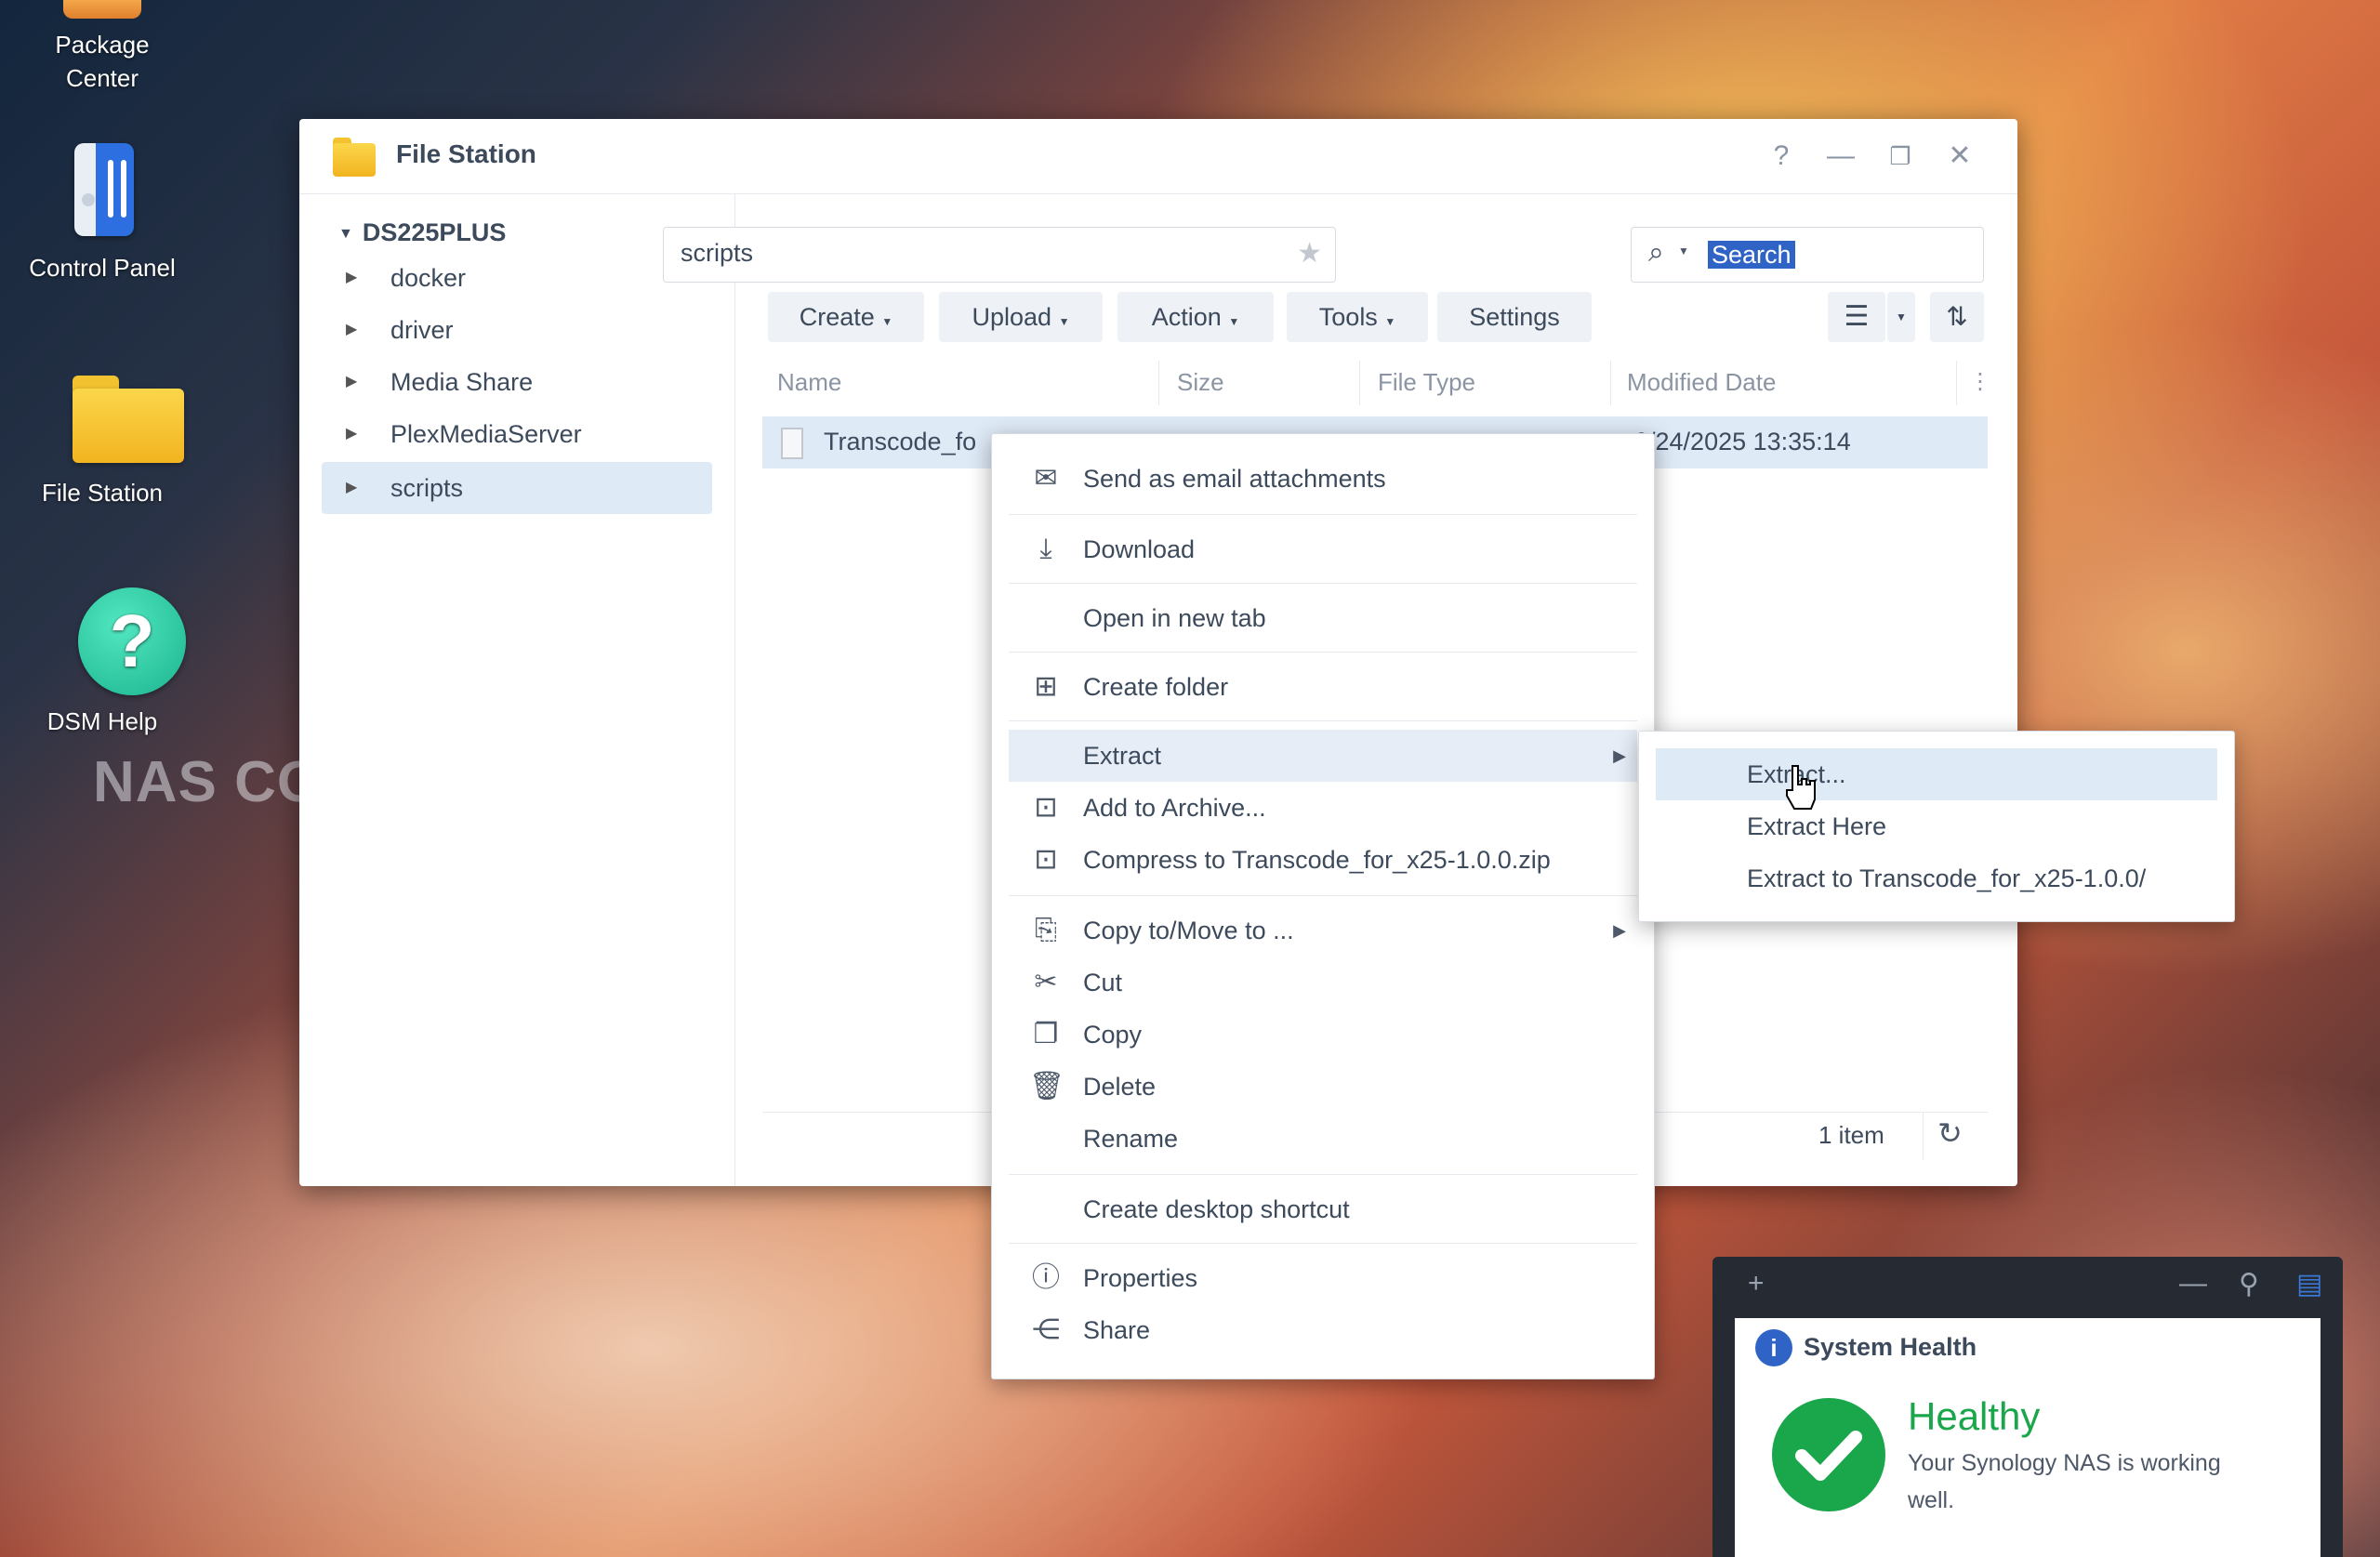 This screenshot has height=1557, width=2380. I want to click on tree-item-scripts: ▶ scripts, so click(517, 488).